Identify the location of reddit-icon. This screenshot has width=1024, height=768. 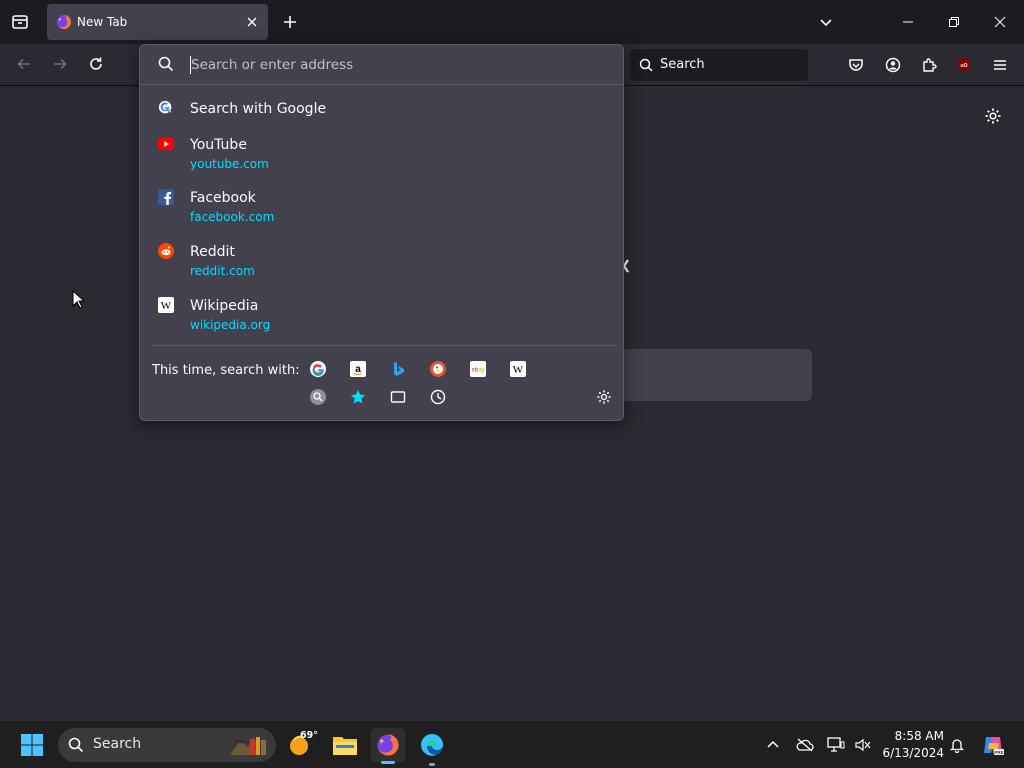
(166, 251).